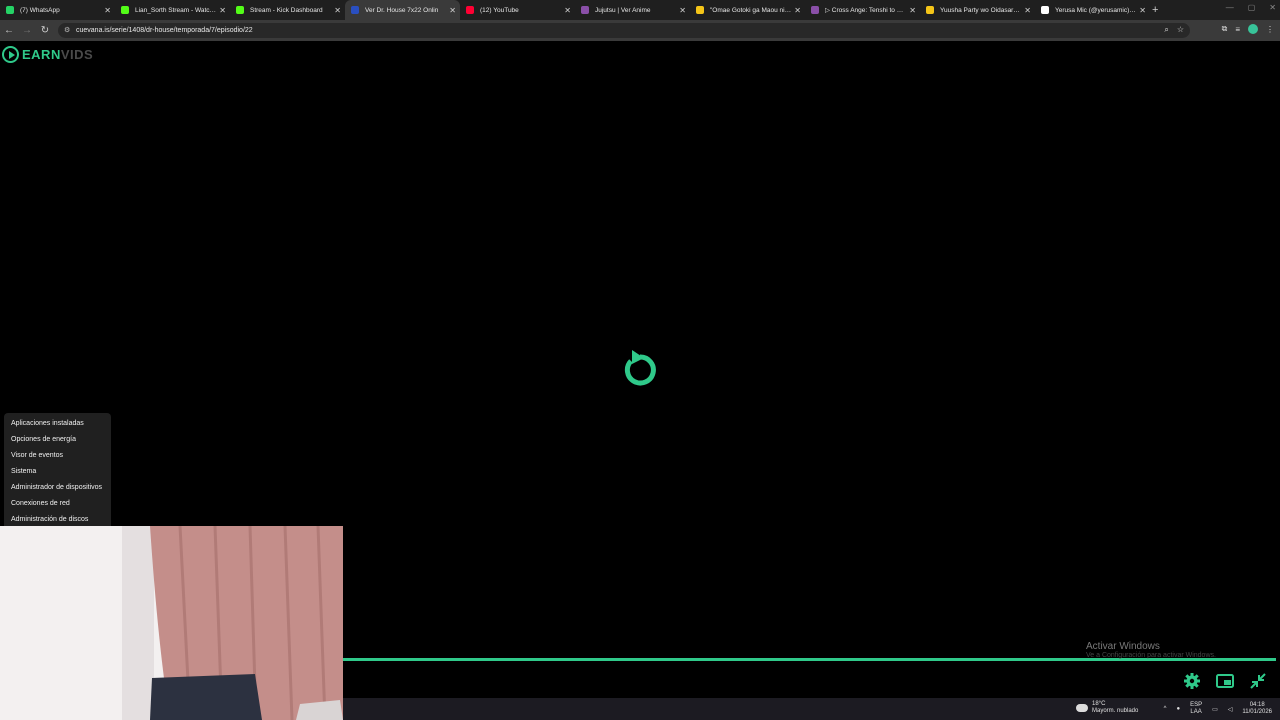  I want to click on browser-tab: Stream - Kick Dashboard ✕, so click(287, 10).